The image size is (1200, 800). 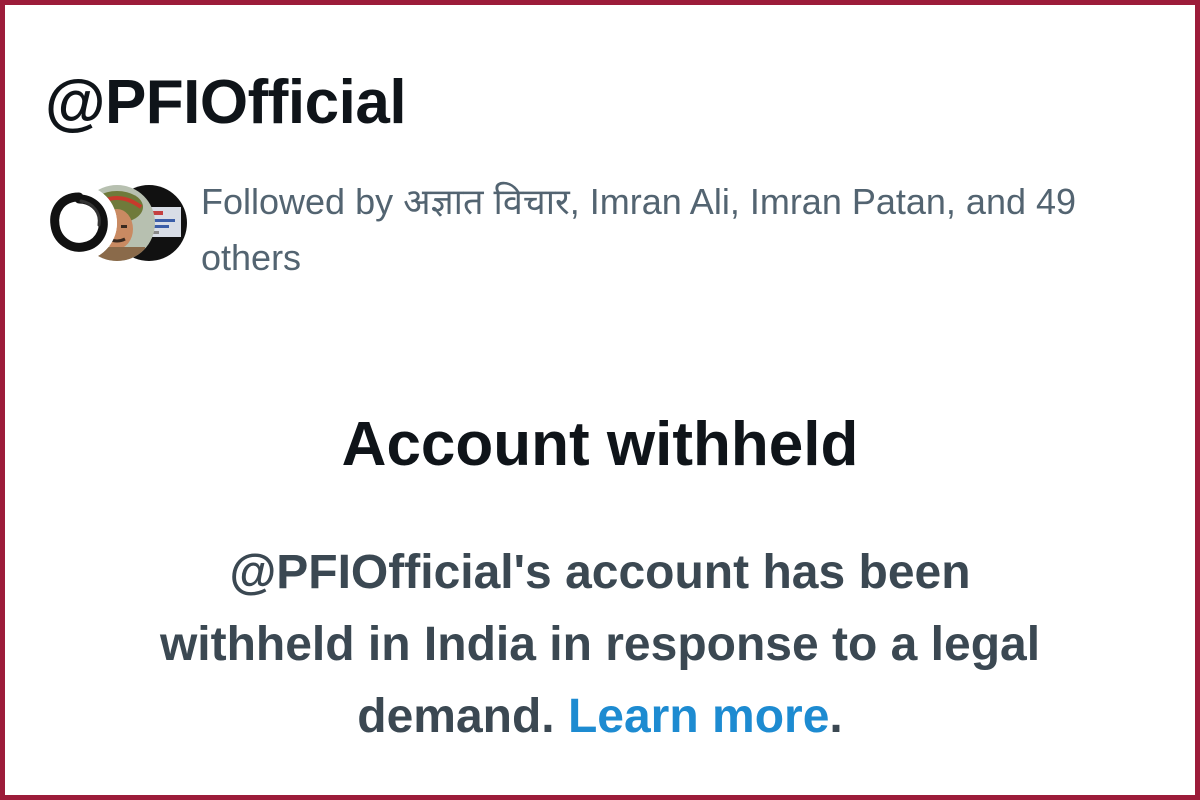 I want to click on profile-handle: @PFIOfficial, so click(x=226, y=102).